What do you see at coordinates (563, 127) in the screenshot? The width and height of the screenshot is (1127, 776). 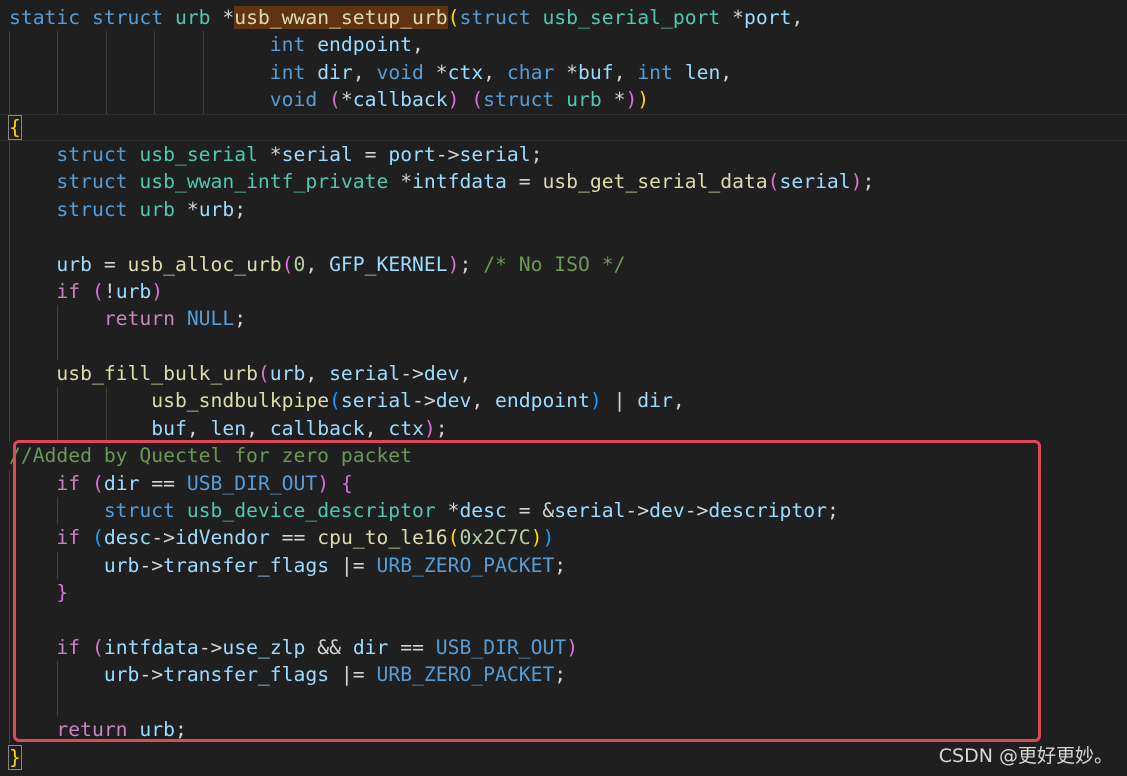 I see `code-line: {` at bounding box center [563, 127].